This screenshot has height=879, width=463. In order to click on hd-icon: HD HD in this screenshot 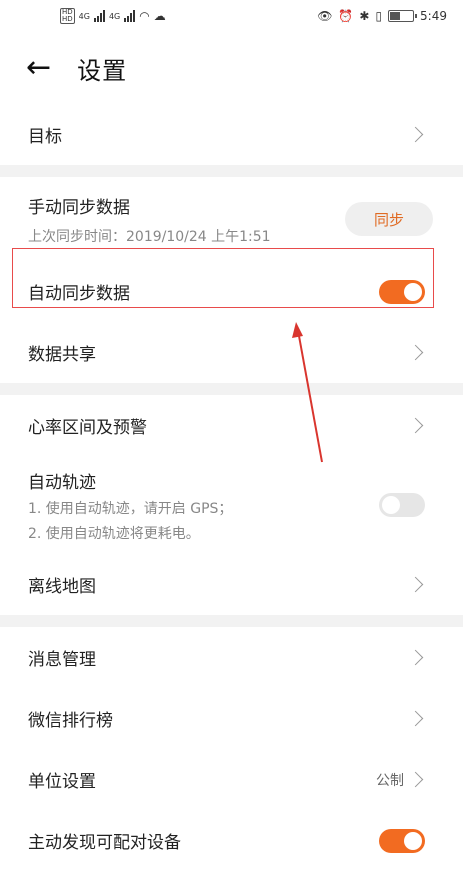, I will do `click(67, 16)`.